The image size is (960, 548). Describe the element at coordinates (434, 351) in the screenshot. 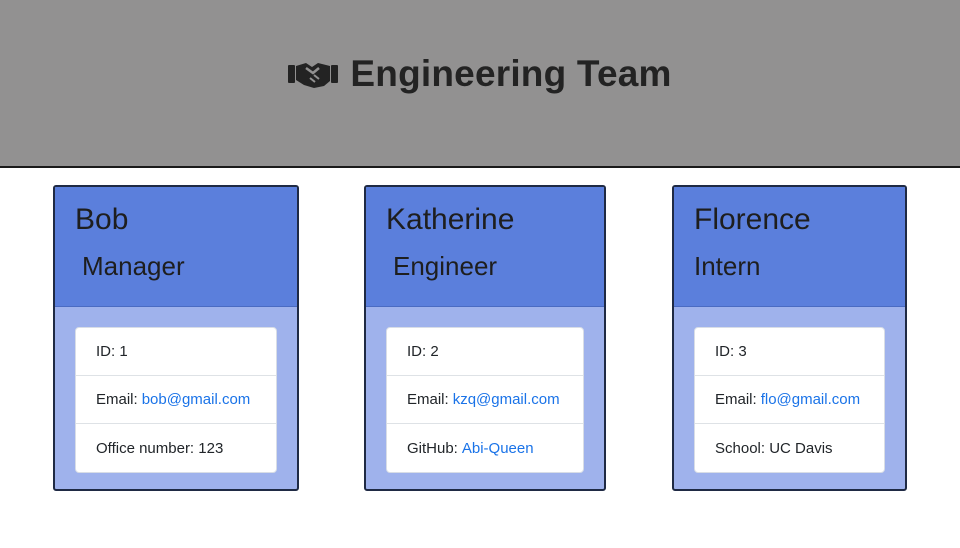

I see `id-value: 2` at that location.